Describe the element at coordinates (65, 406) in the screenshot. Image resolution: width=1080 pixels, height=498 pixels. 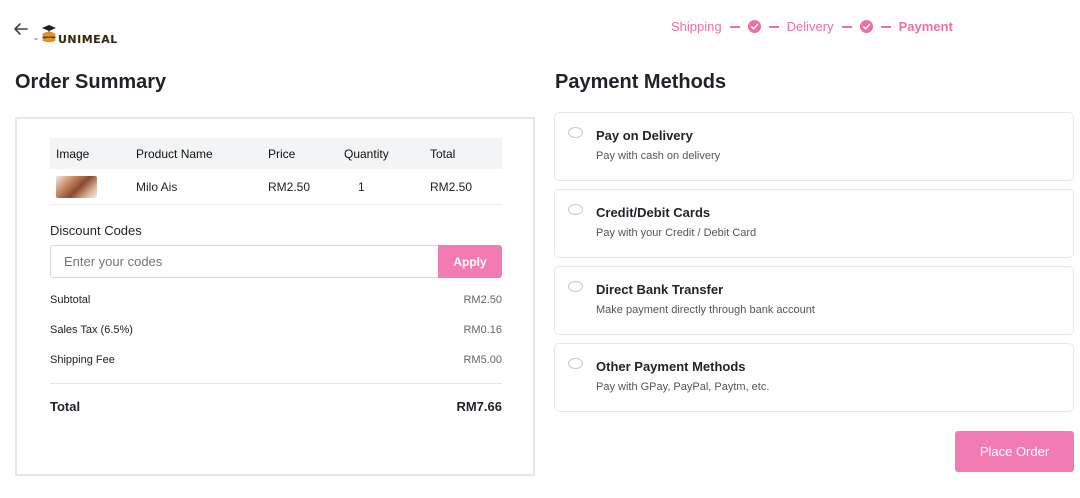
I see `total-label: Total` at that location.